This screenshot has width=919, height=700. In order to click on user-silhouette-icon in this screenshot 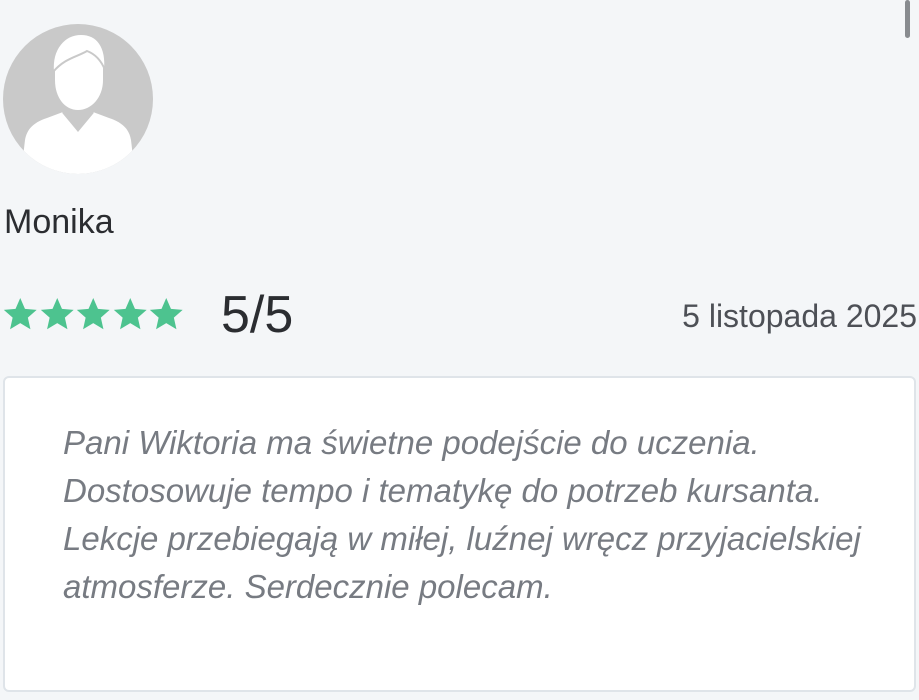, I will do `click(78, 103)`.